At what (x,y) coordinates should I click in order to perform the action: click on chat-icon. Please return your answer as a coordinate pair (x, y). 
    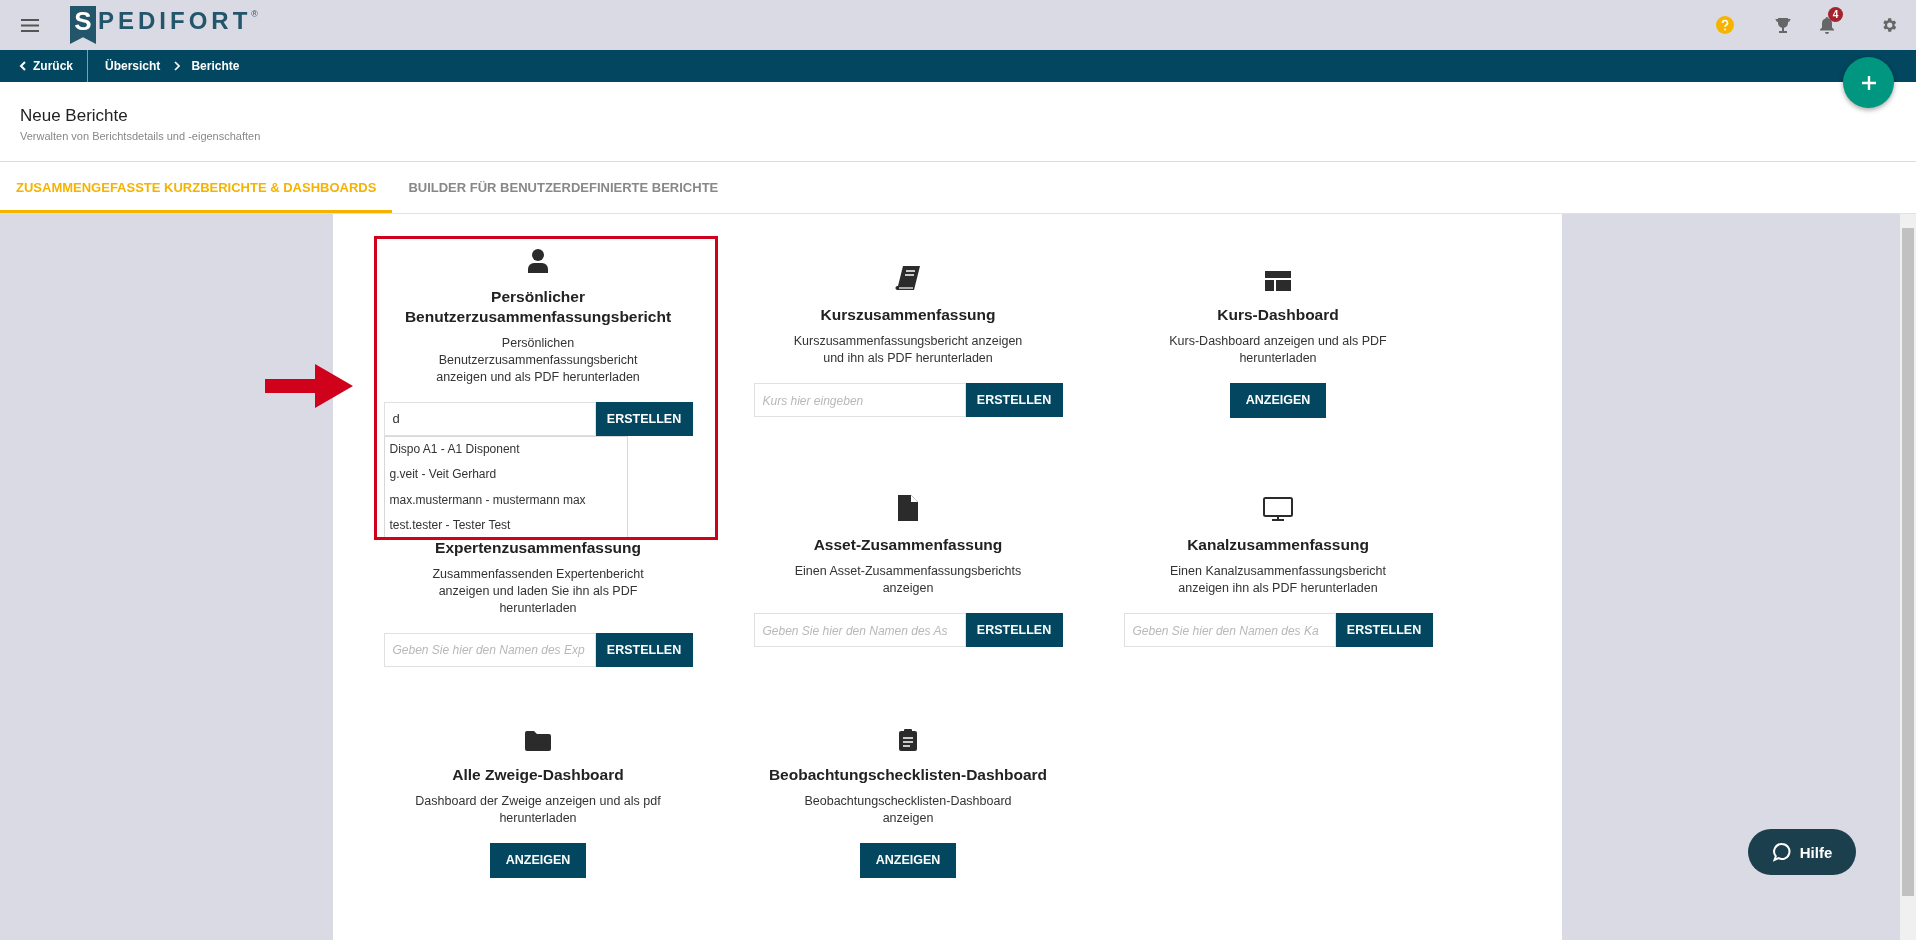
    Looking at the image, I should click on (1781, 852).